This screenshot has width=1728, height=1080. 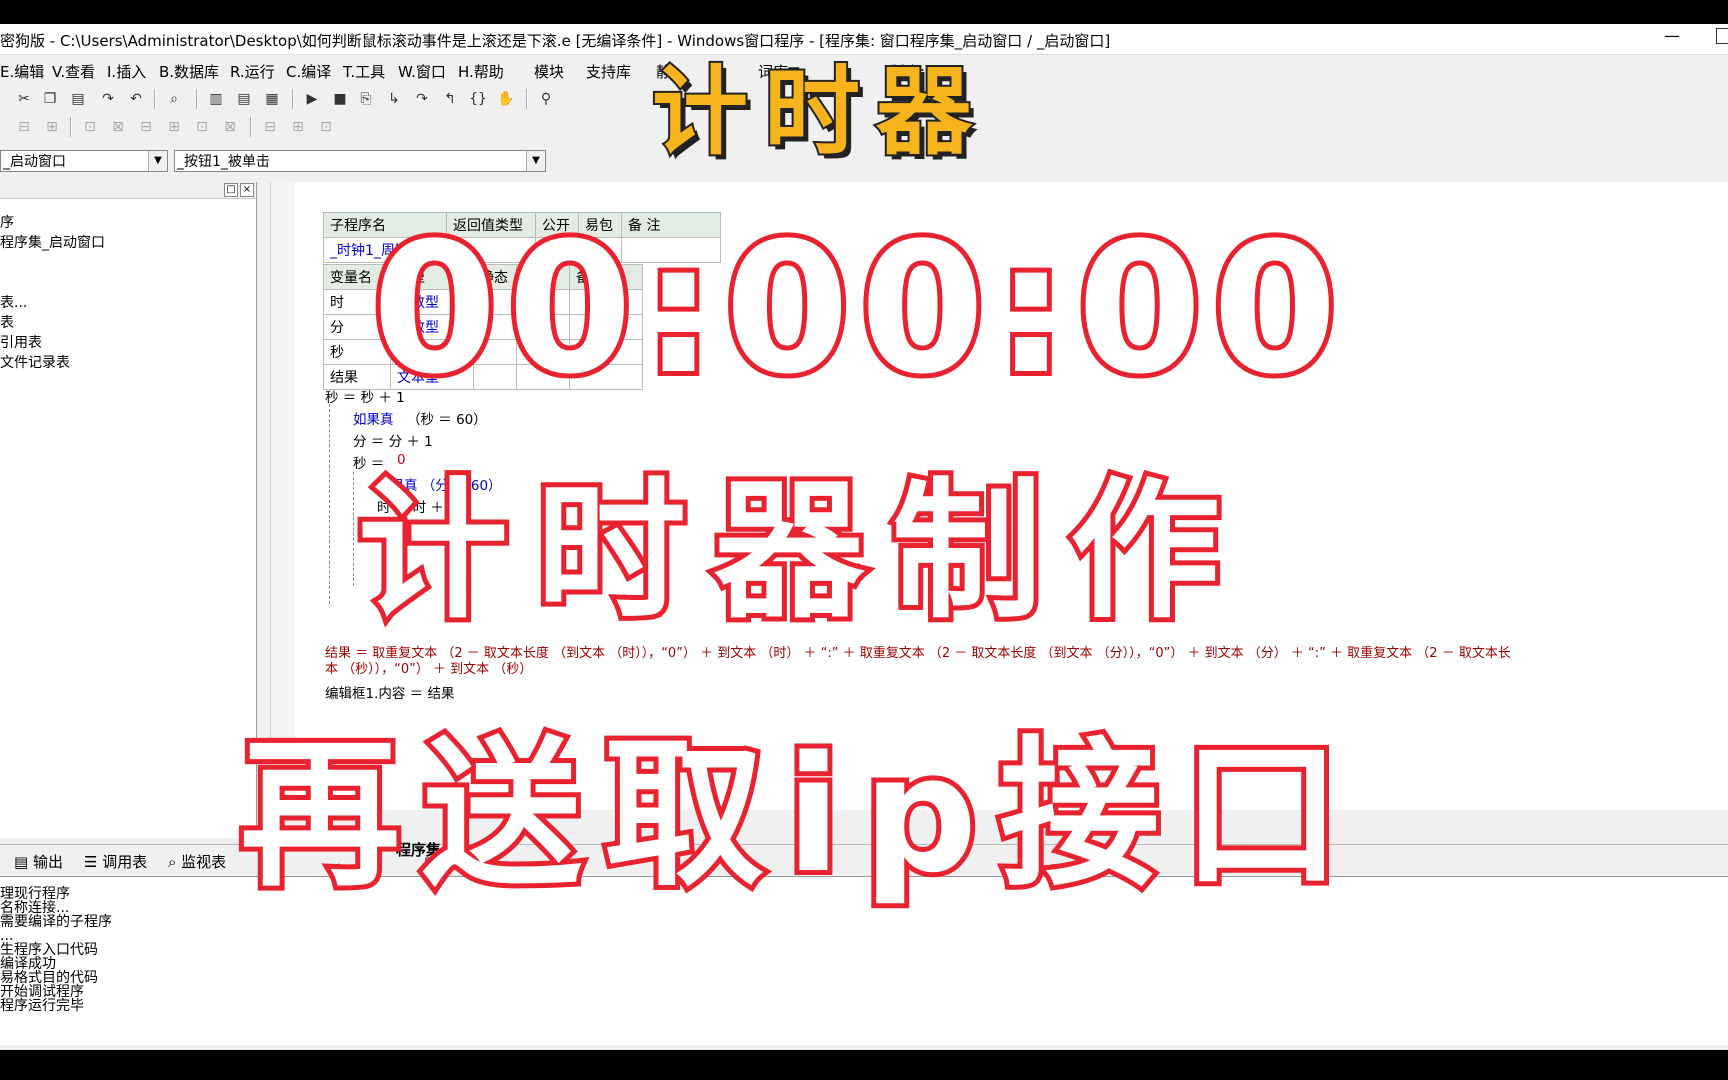 I want to click on tab-watch-label: 监视表, so click(x=204, y=862).